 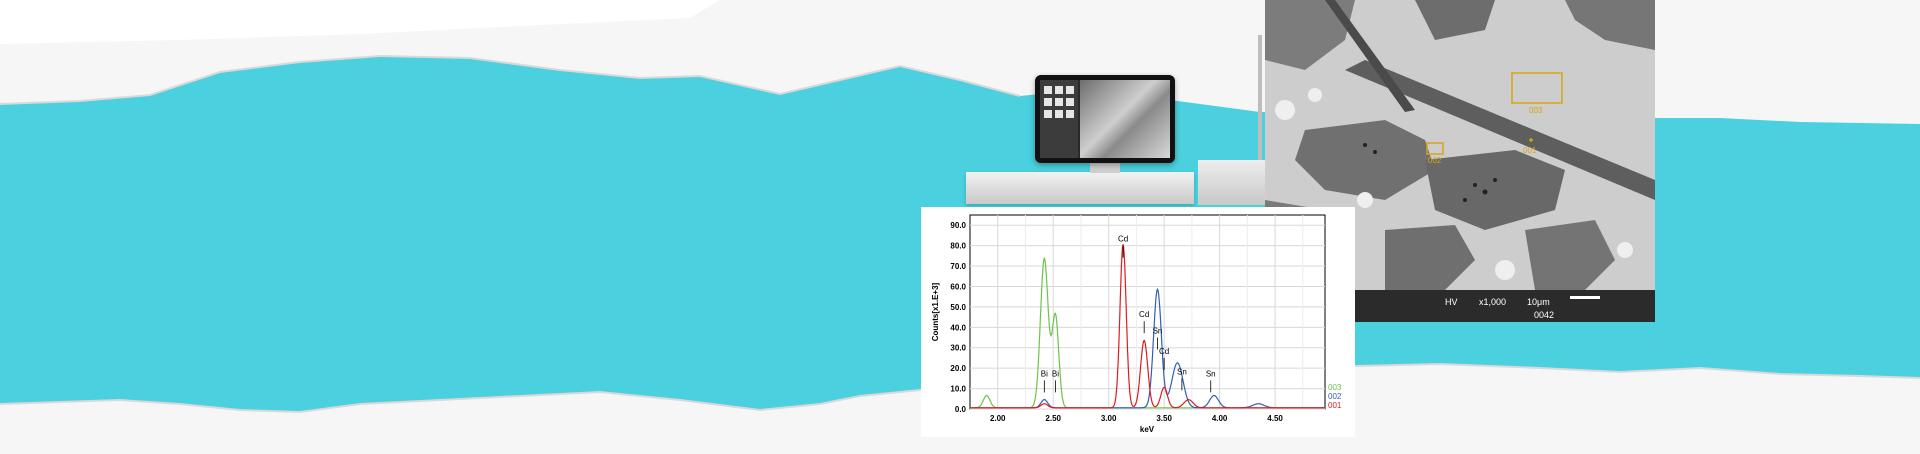 What do you see at coordinates (958, 225) in the screenshot?
I see `y-tick-label: 90.0` at bounding box center [958, 225].